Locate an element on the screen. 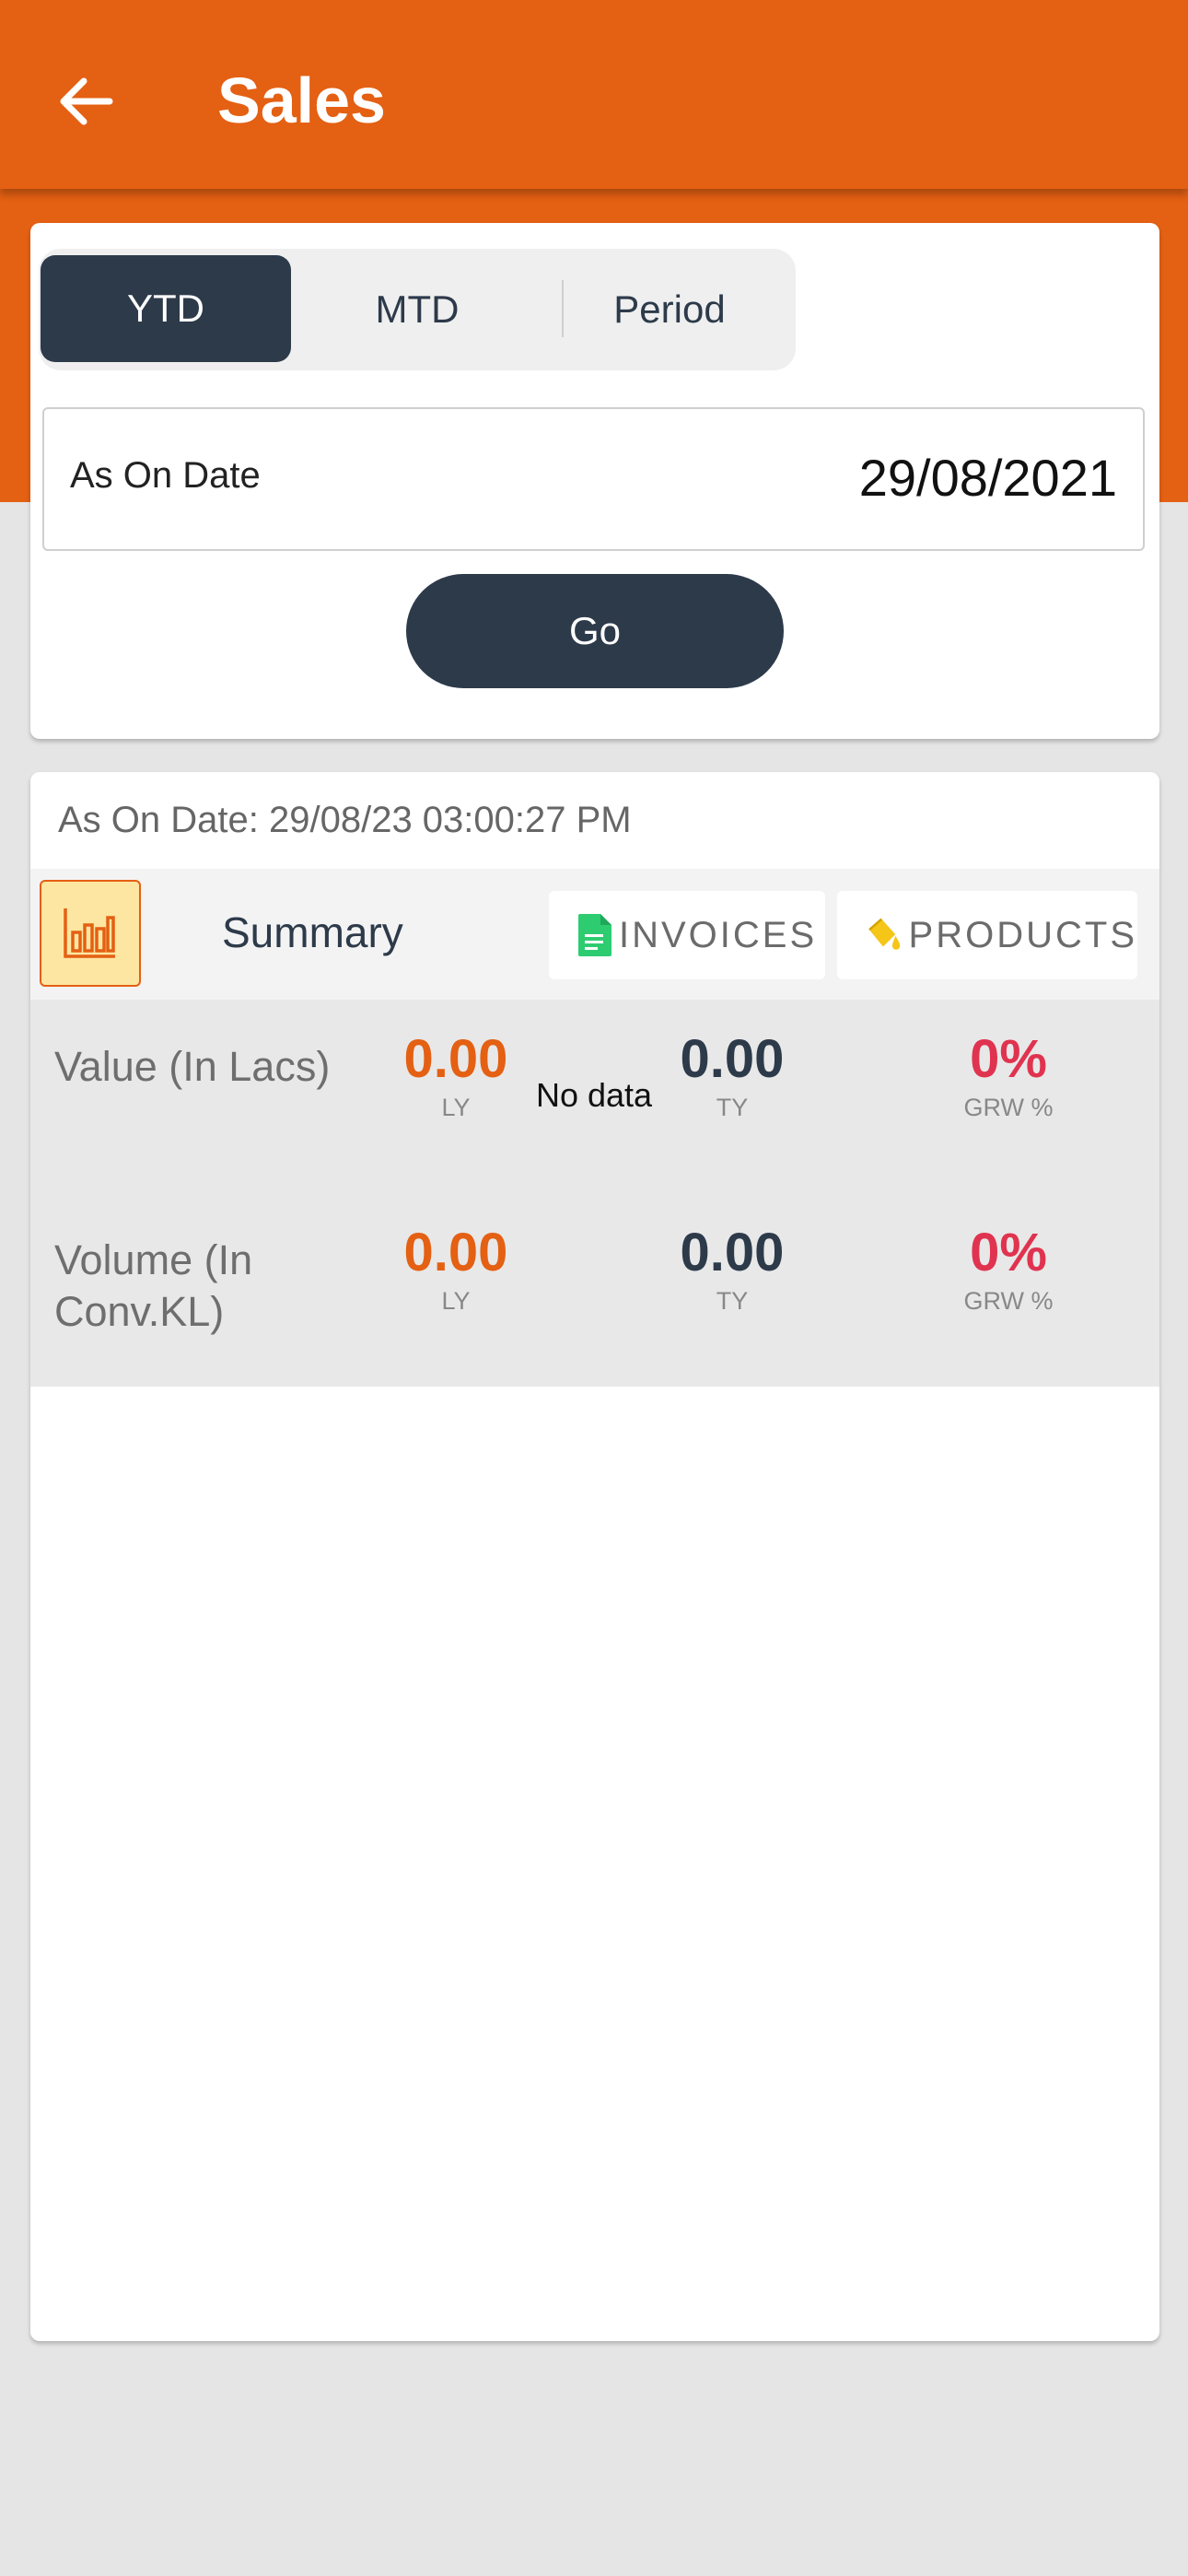 The height and width of the screenshot is (2576, 1188). tab-invoices: INVOICES is located at coordinates (687, 935).